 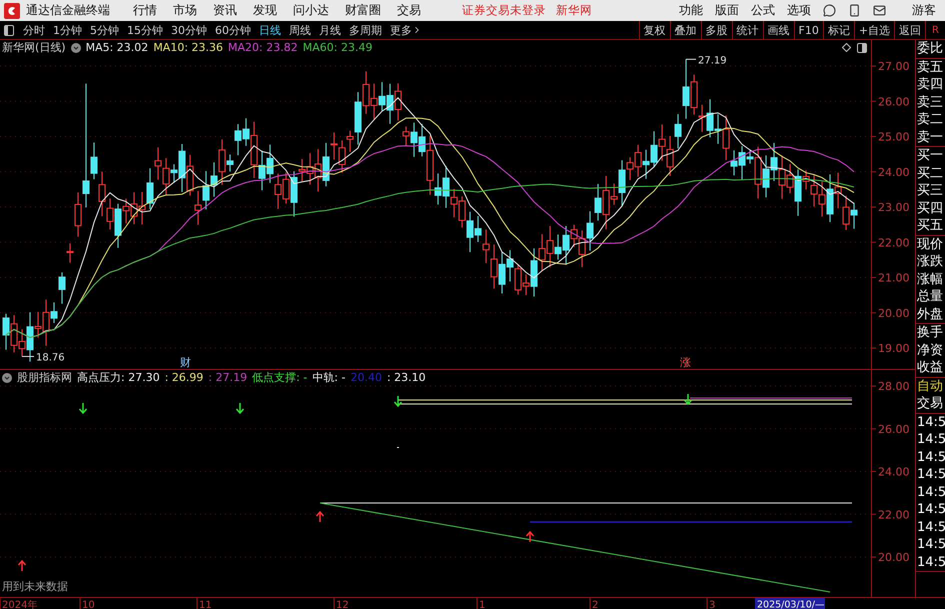 What do you see at coordinates (145, 30) in the screenshot?
I see `period-tab: 15分钟` at bounding box center [145, 30].